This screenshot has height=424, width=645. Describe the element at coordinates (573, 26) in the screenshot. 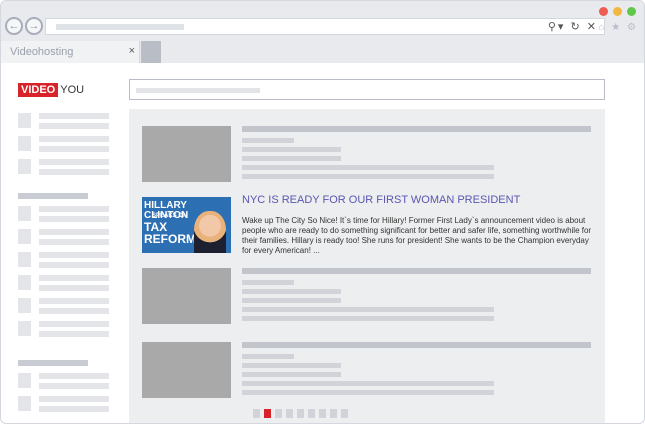

I see `search-reload-stop-icons: ⚲▾ ↻ ✕` at that location.